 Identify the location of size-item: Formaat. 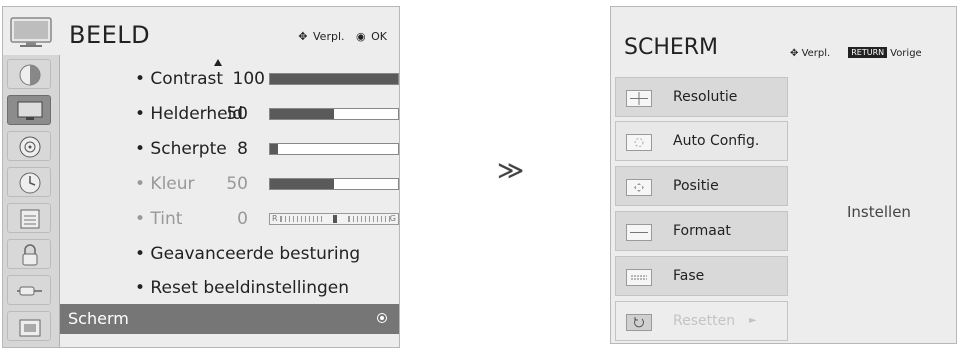
(701, 231).